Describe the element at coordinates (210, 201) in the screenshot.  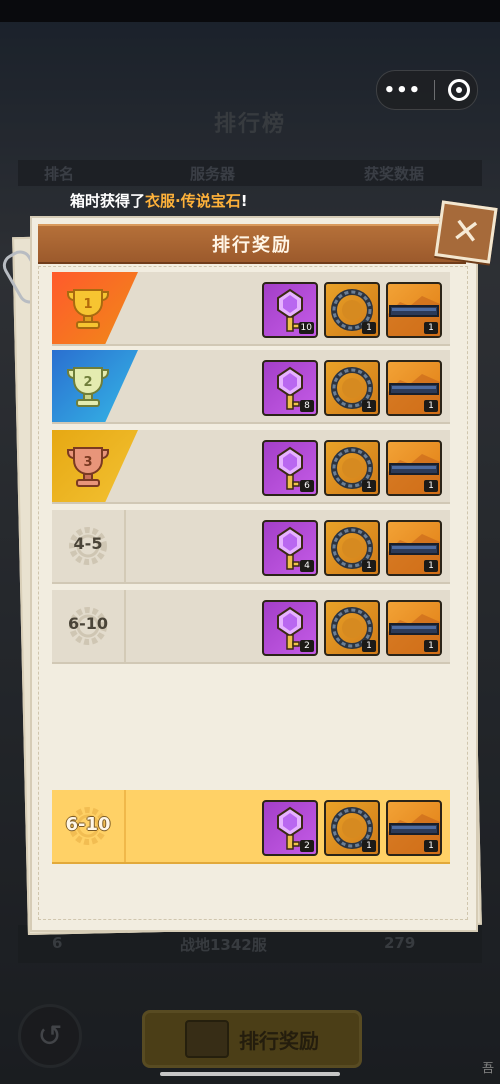
I see `ticker-item2: 传说宝石` at that location.